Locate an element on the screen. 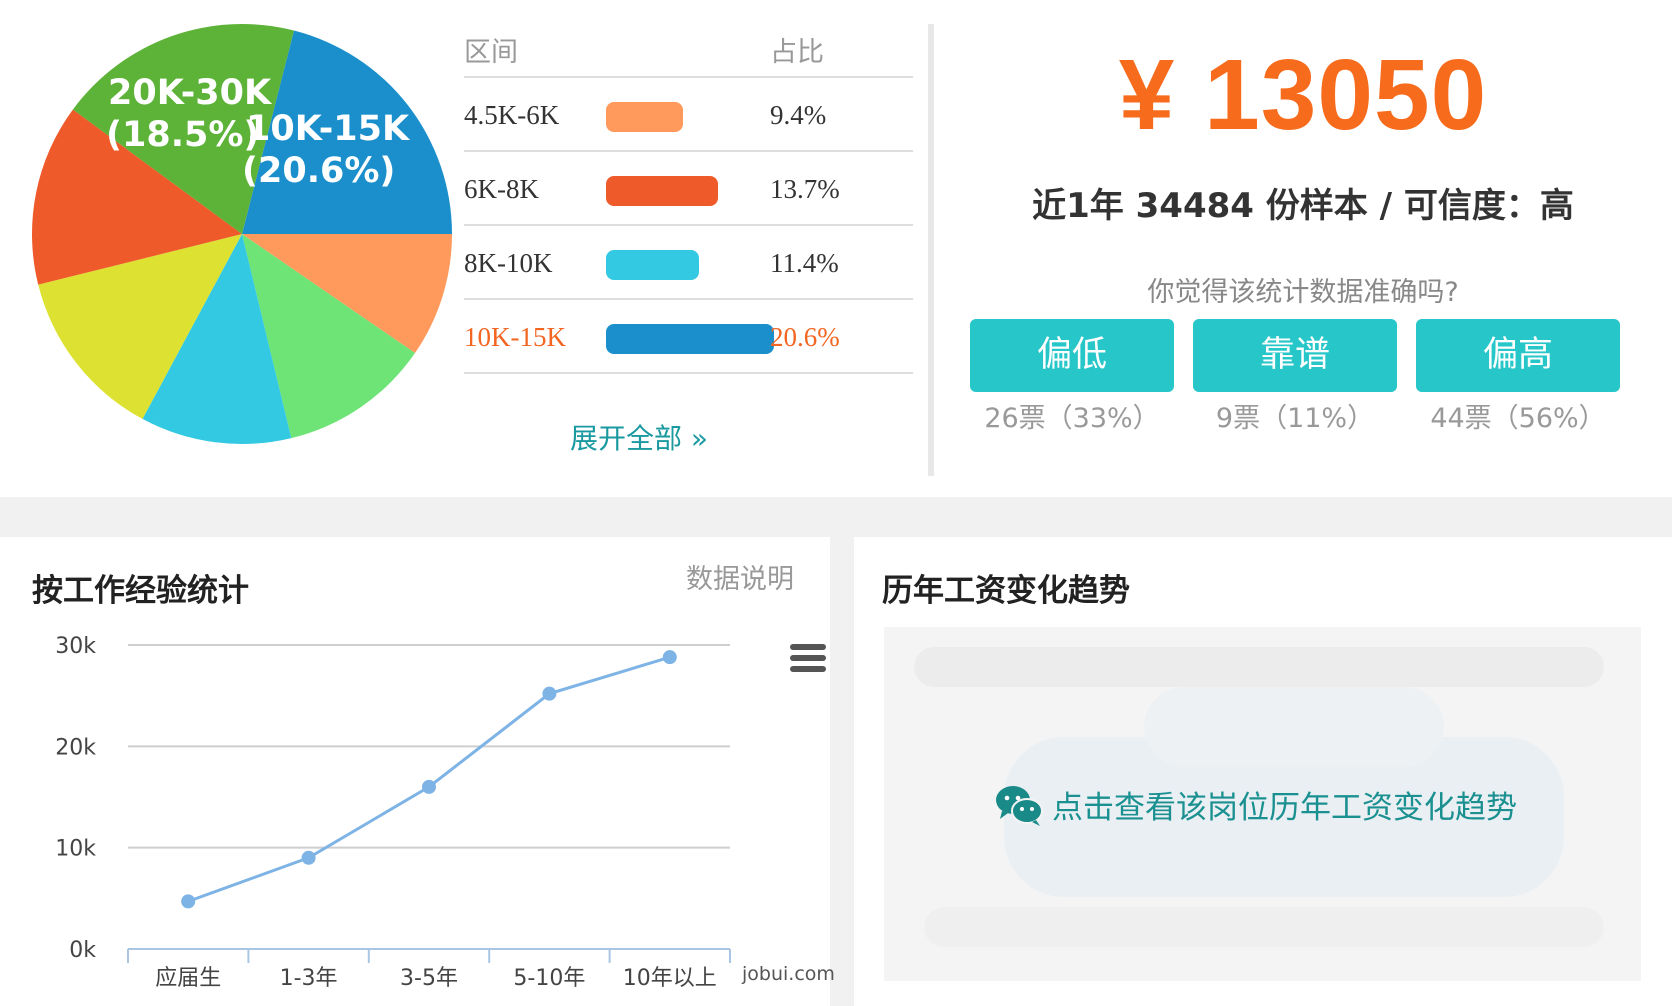 Image resolution: width=1672 pixels, height=1006 pixels. x-tick-label: 3-5年 is located at coordinates (429, 978).